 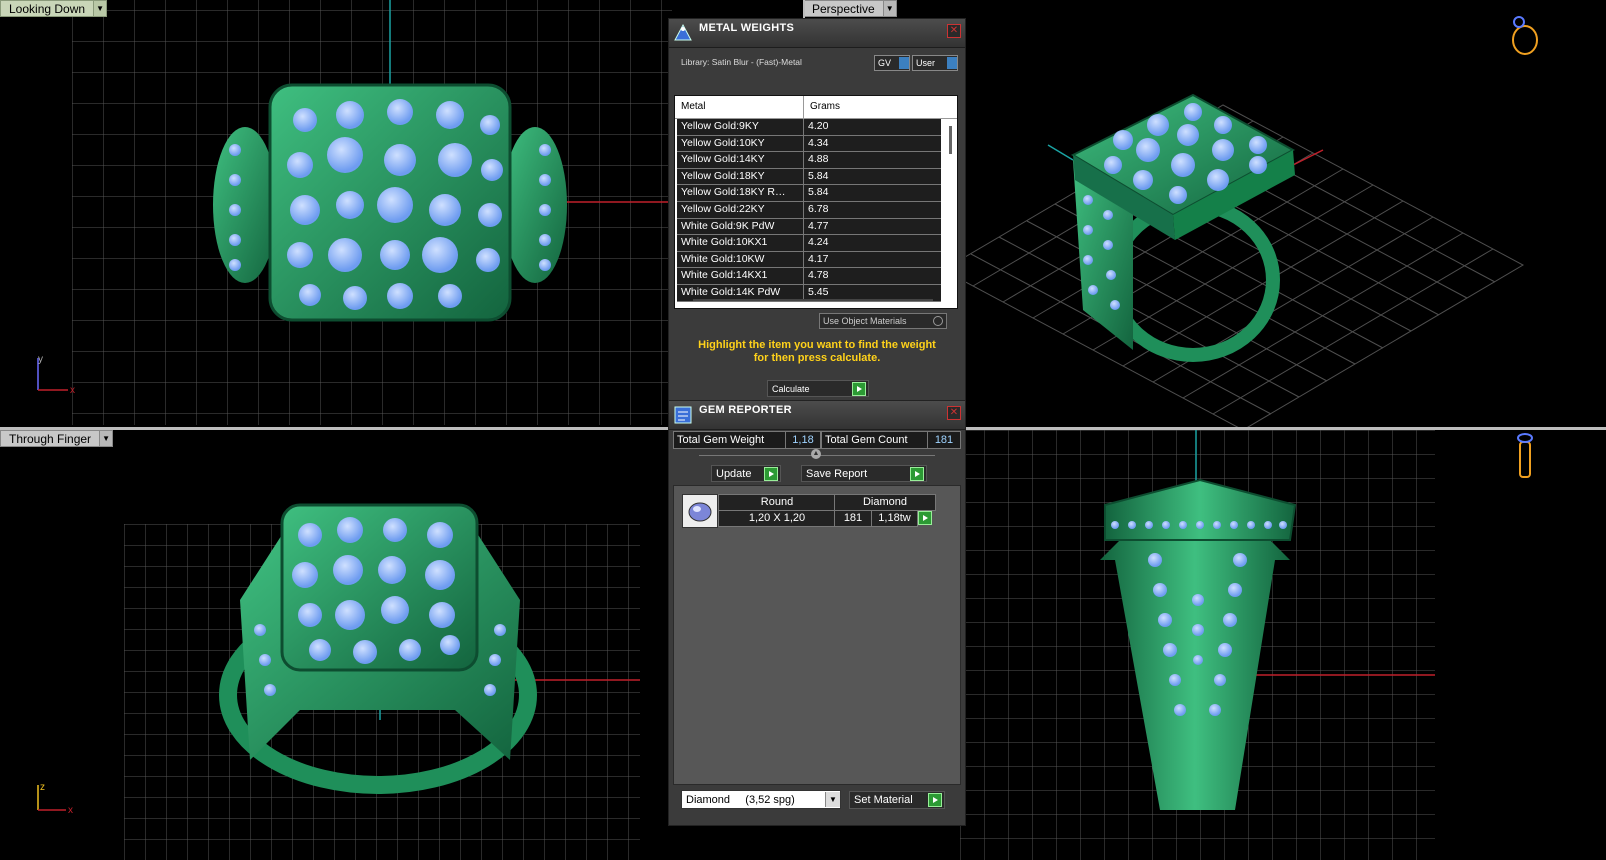 What do you see at coordinates (747, 28) in the screenshot?
I see `panel-title: METAL WEIGHTS` at bounding box center [747, 28].